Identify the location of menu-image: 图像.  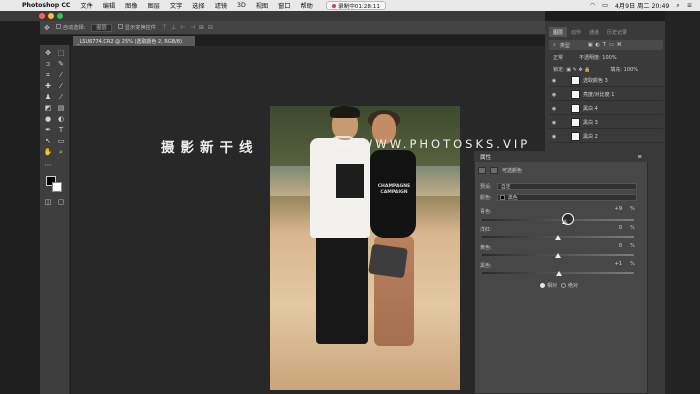
(131, 5).